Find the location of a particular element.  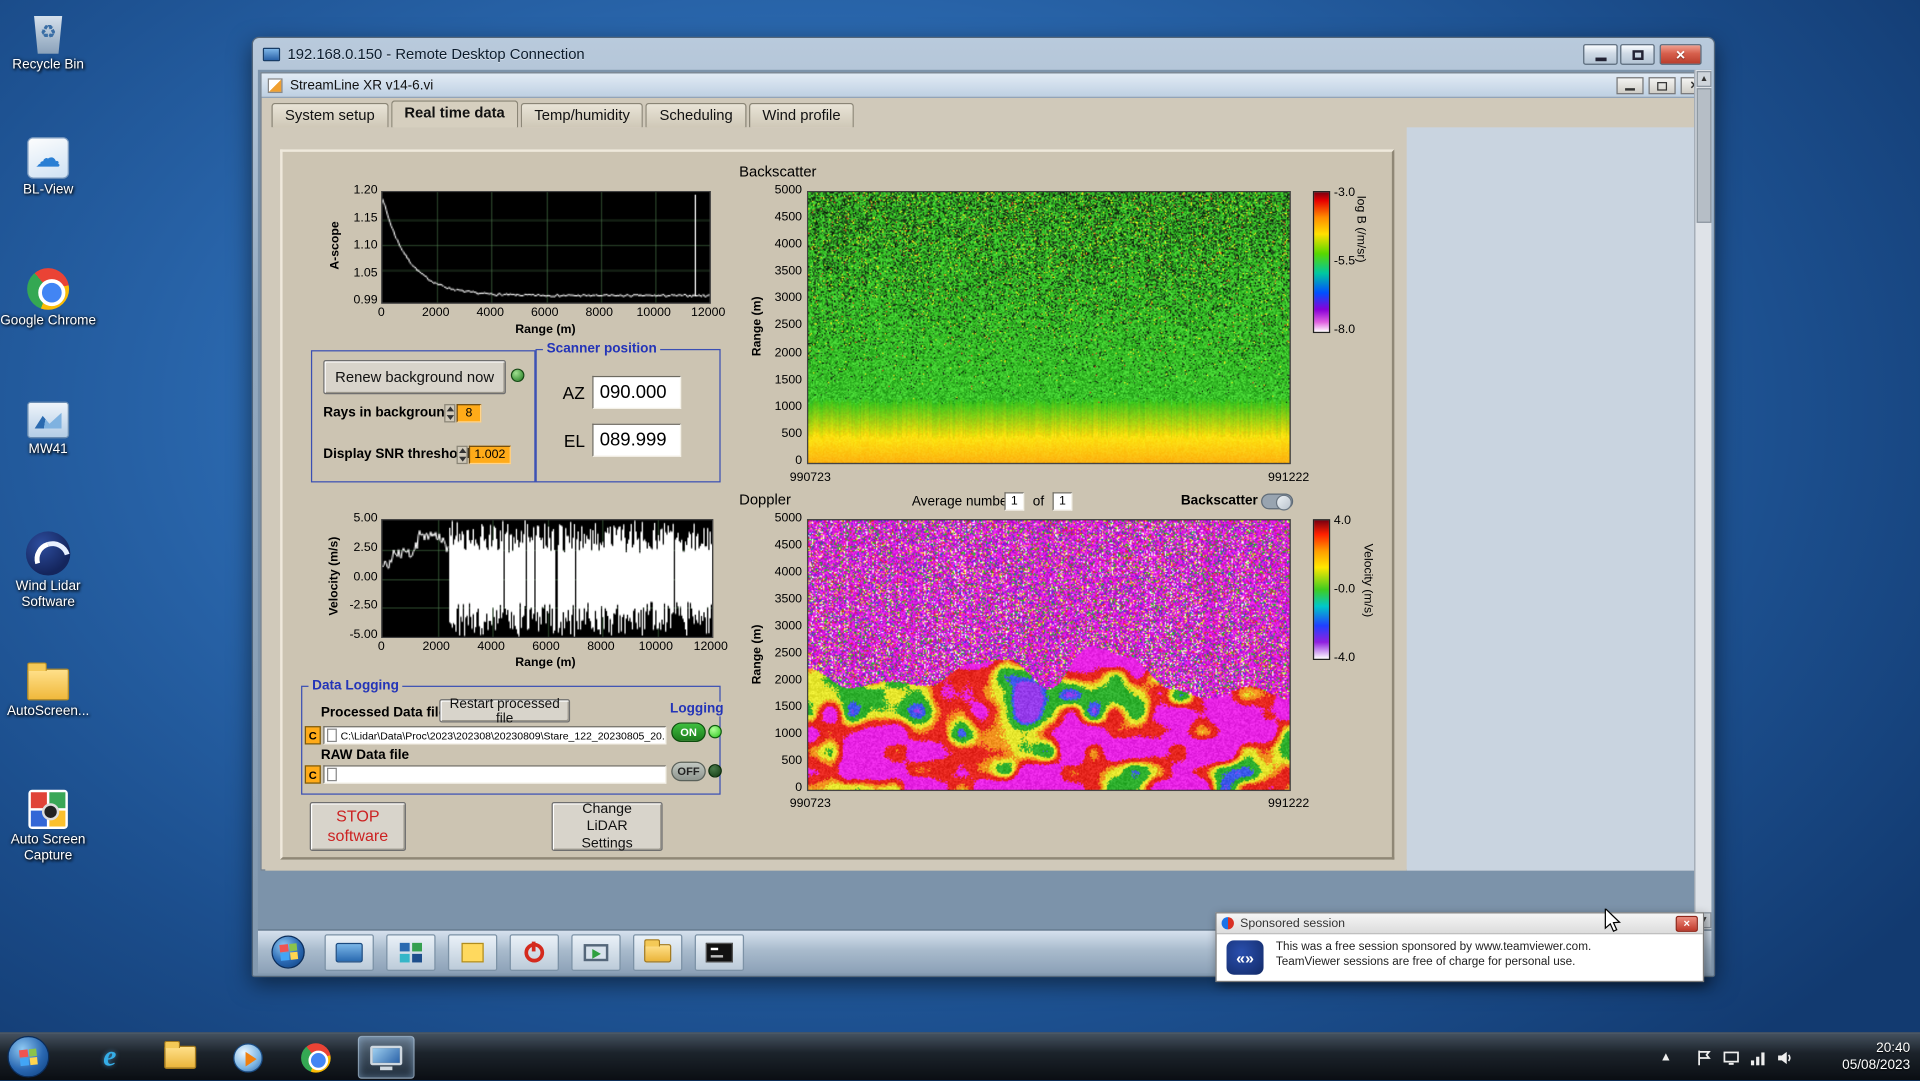

desktop-icon-mw41: MW41 is located at coordinates (48, 429).